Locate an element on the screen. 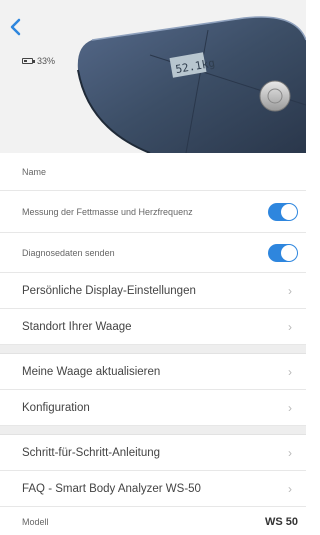  configuration-row: Konfiguration › is located at coordinates (153, 408).